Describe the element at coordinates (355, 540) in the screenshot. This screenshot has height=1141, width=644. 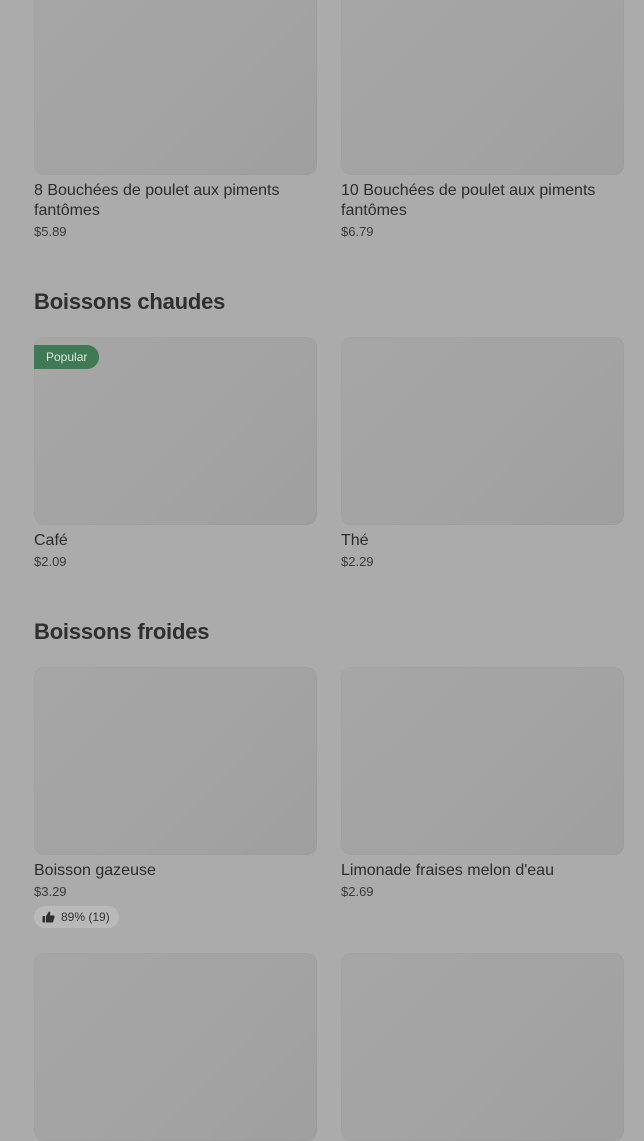
I see `item-name: Thé` at that location.